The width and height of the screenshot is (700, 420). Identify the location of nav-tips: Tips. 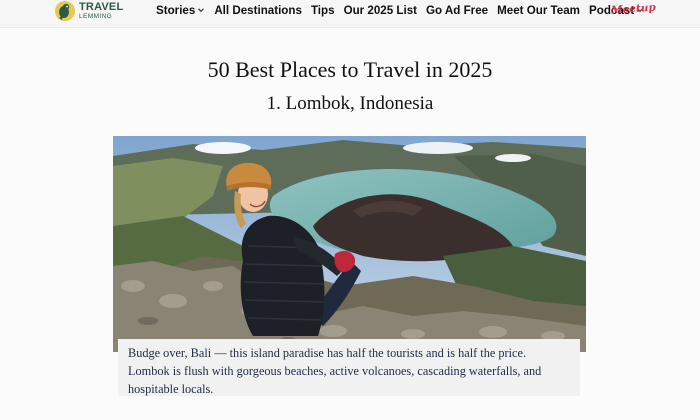
(323, 10).